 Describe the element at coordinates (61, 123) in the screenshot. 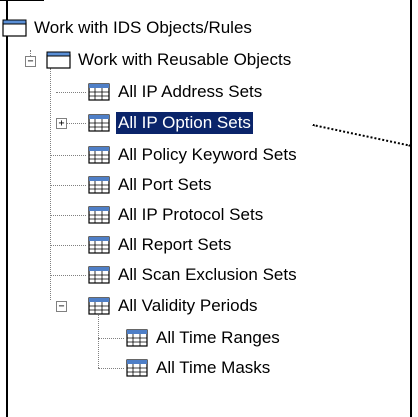

I see `expand-toggle: +` at that location.